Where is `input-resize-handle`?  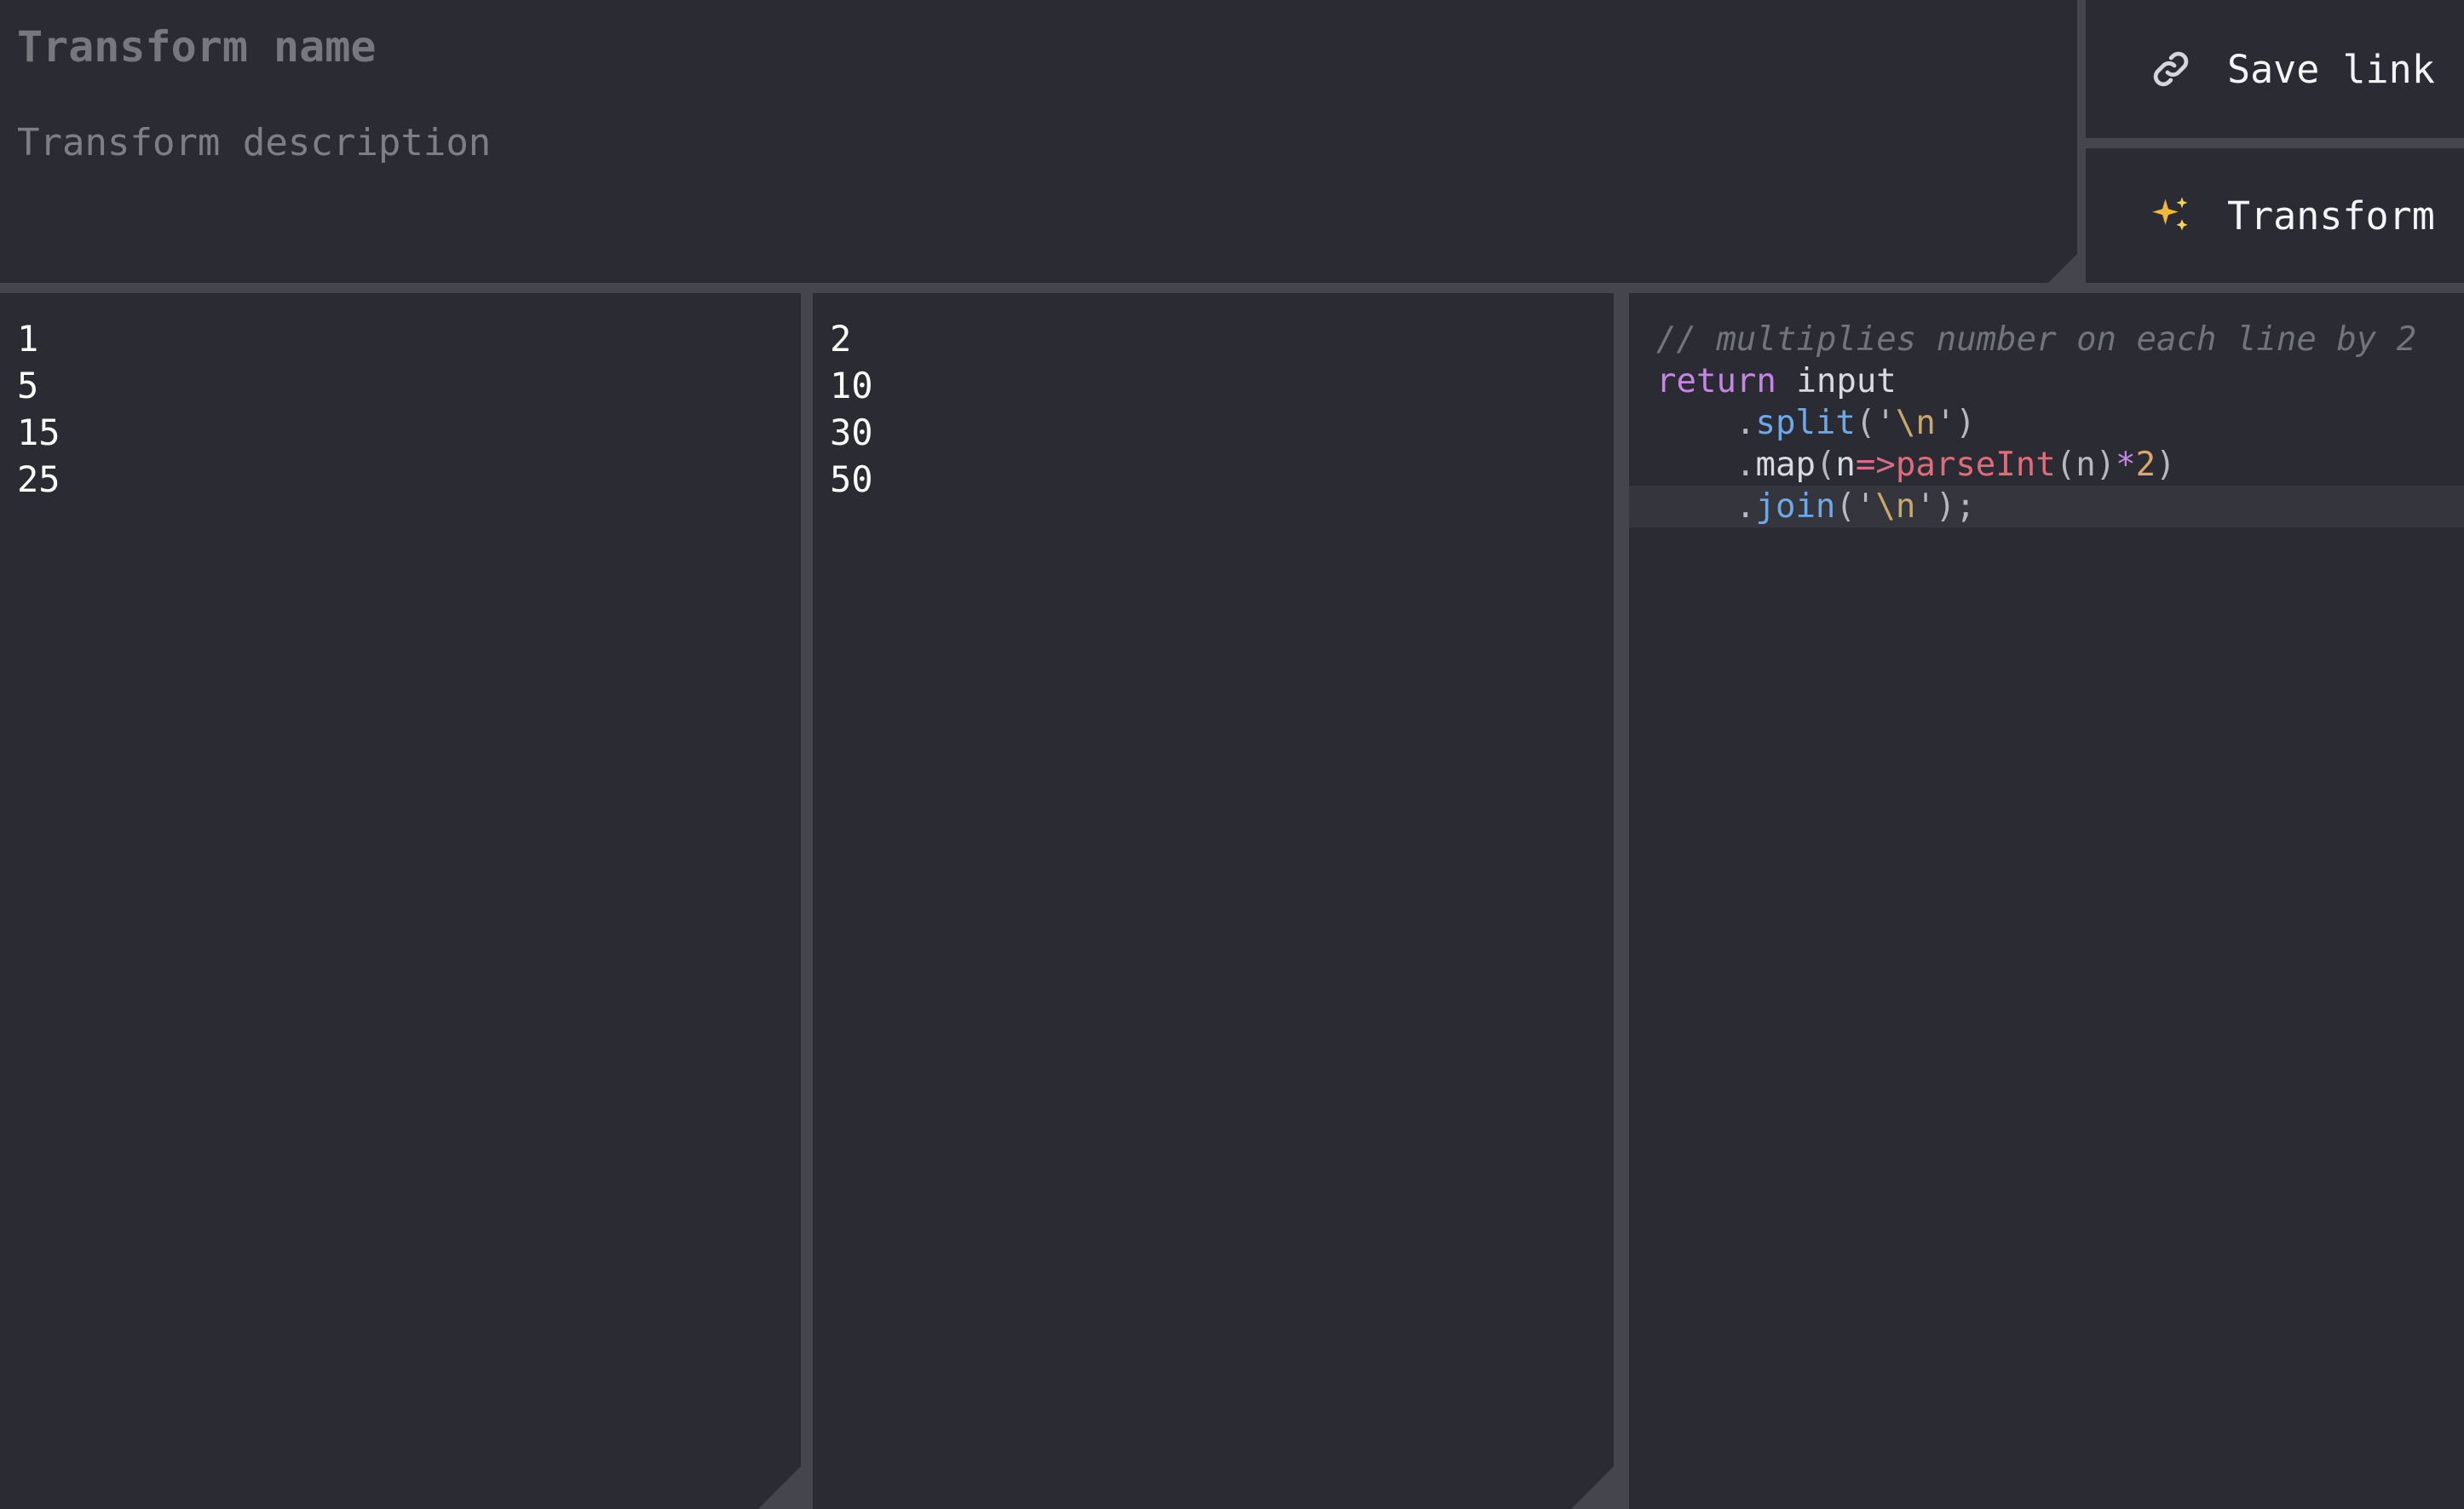 input-resize-handle is located at coordinates (779, 1487).